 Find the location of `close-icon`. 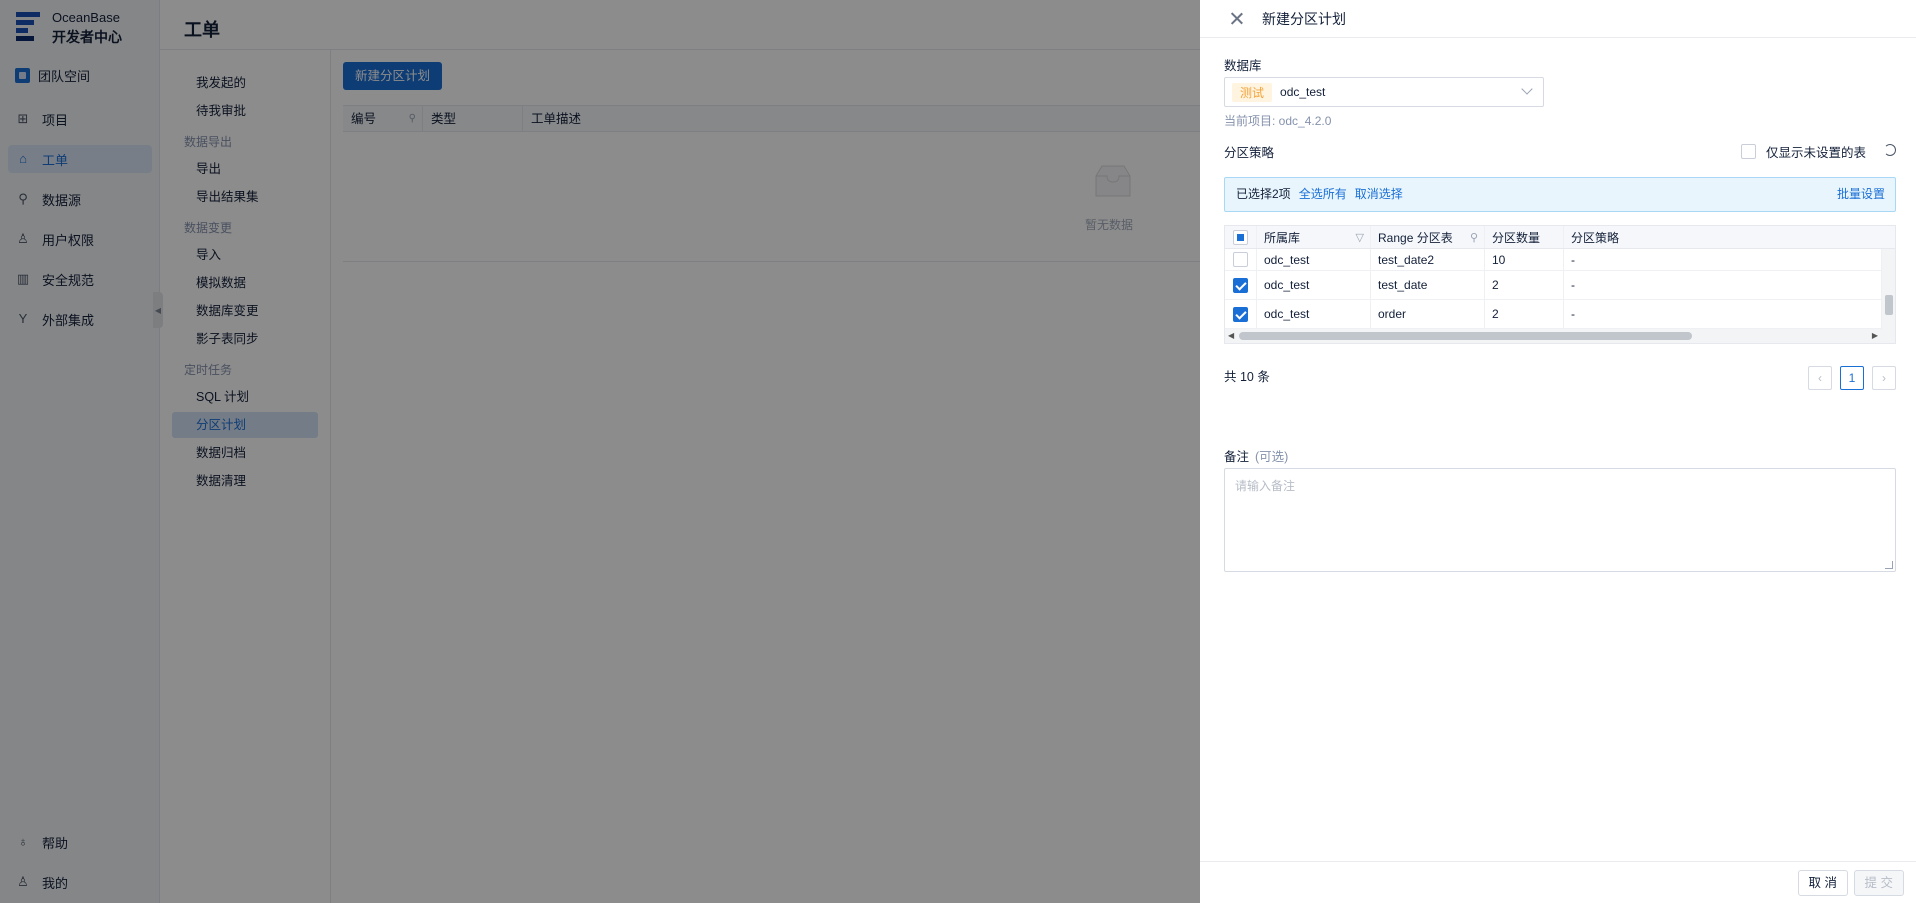

close-icon is located at coordinates (1237, 19).